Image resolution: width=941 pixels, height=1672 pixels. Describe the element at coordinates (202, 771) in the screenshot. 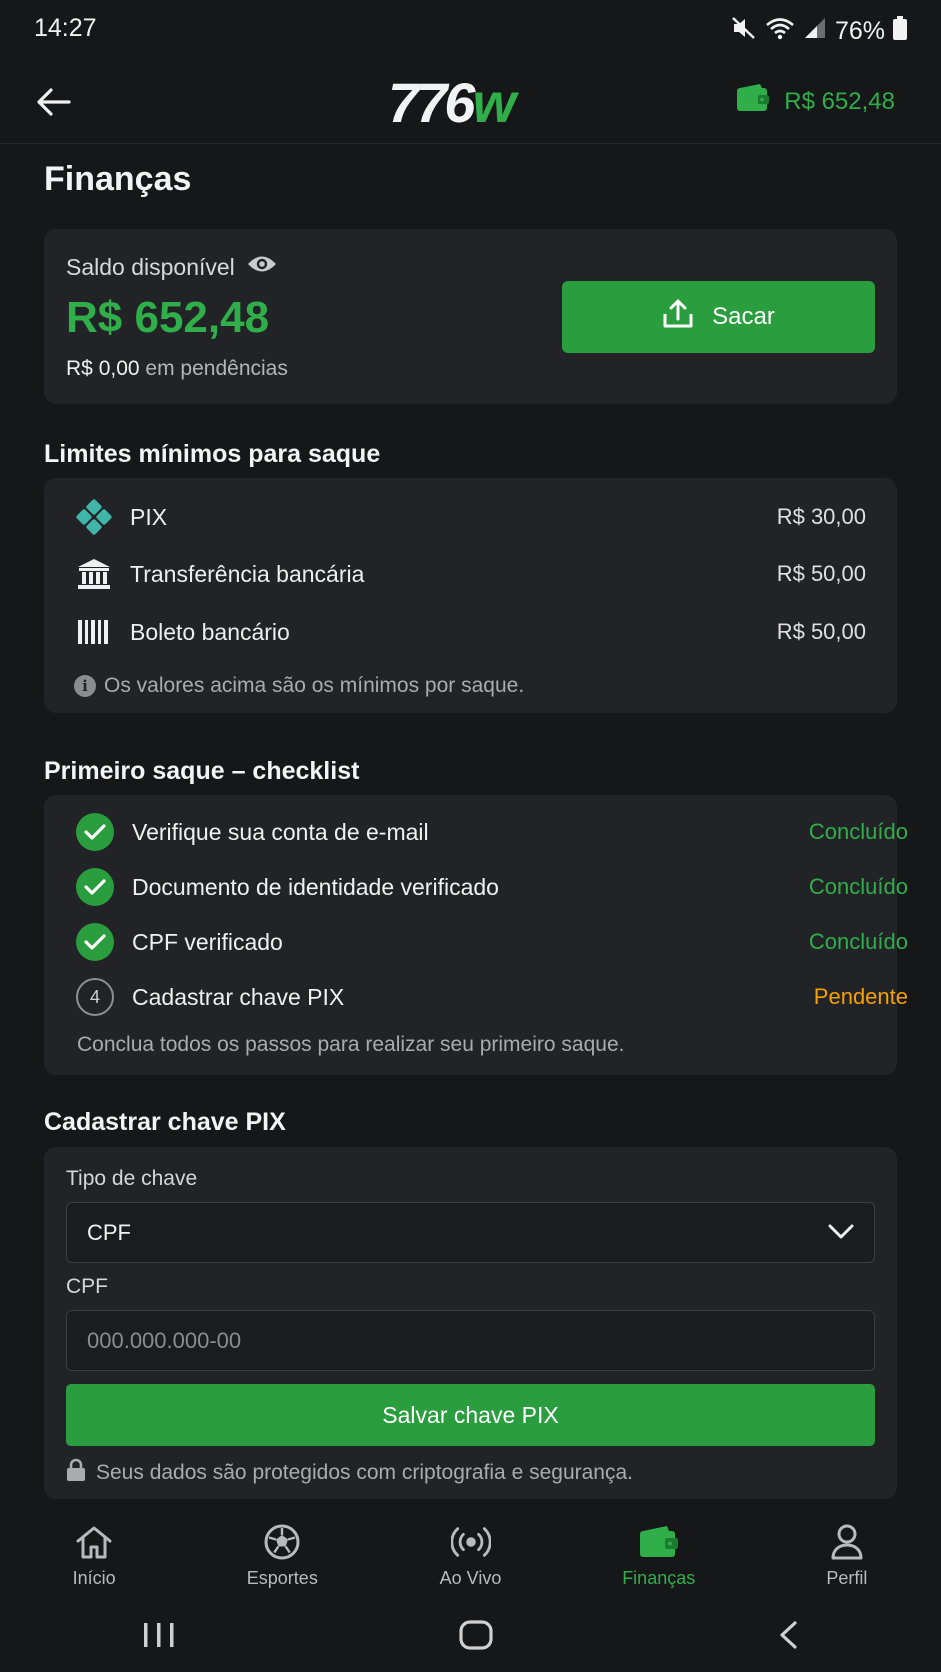

I see `checklist-section-title: Primeiro saque – checklist` at that location.